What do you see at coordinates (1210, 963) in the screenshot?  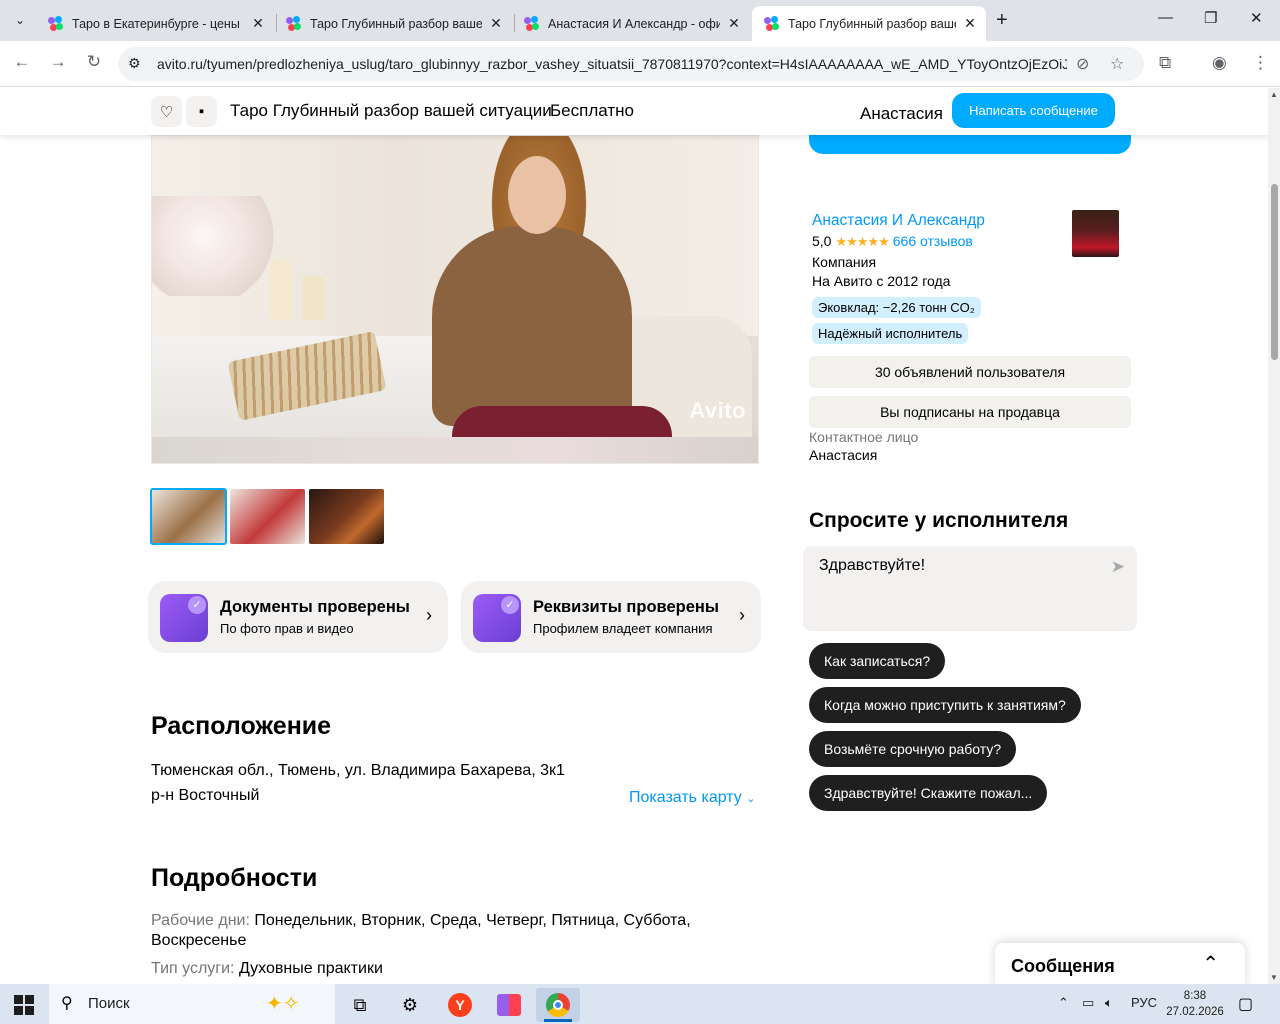 I see `chevron-up-icon: ⌃` at bounding box center [1210, 963].